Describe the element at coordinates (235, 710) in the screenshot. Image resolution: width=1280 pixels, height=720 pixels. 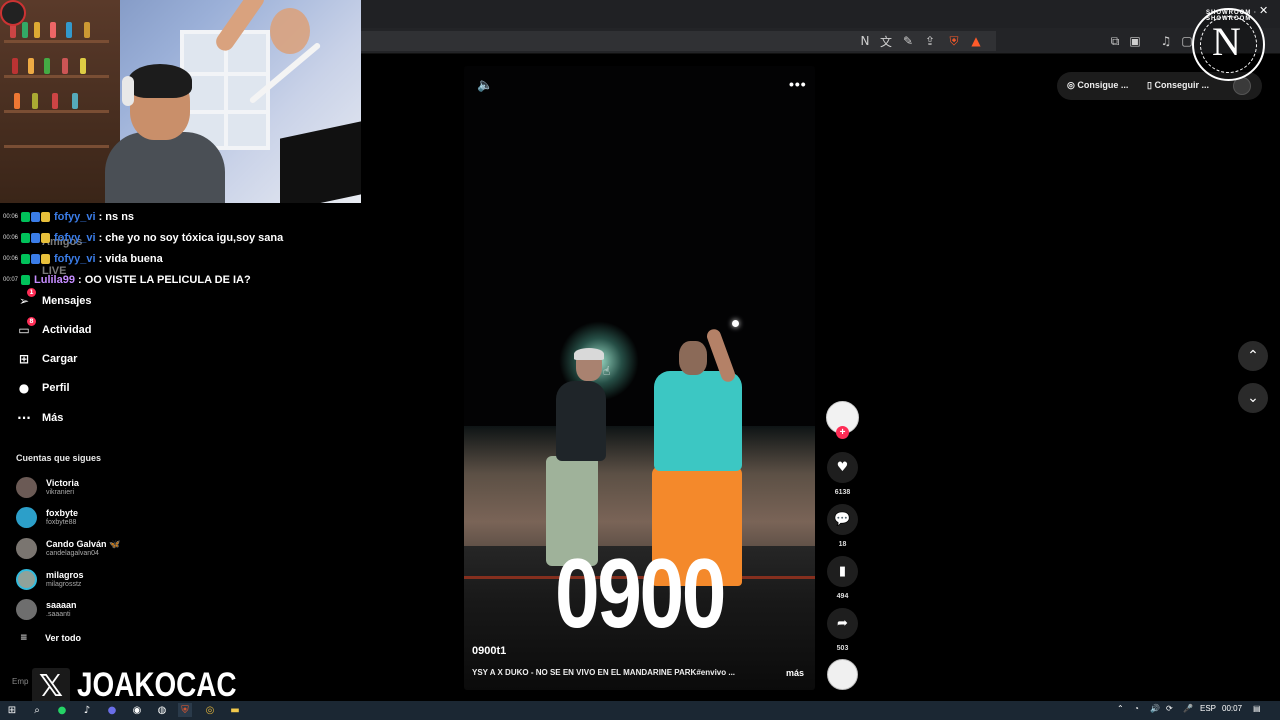
I see `folder-icon: ▬` at that location.